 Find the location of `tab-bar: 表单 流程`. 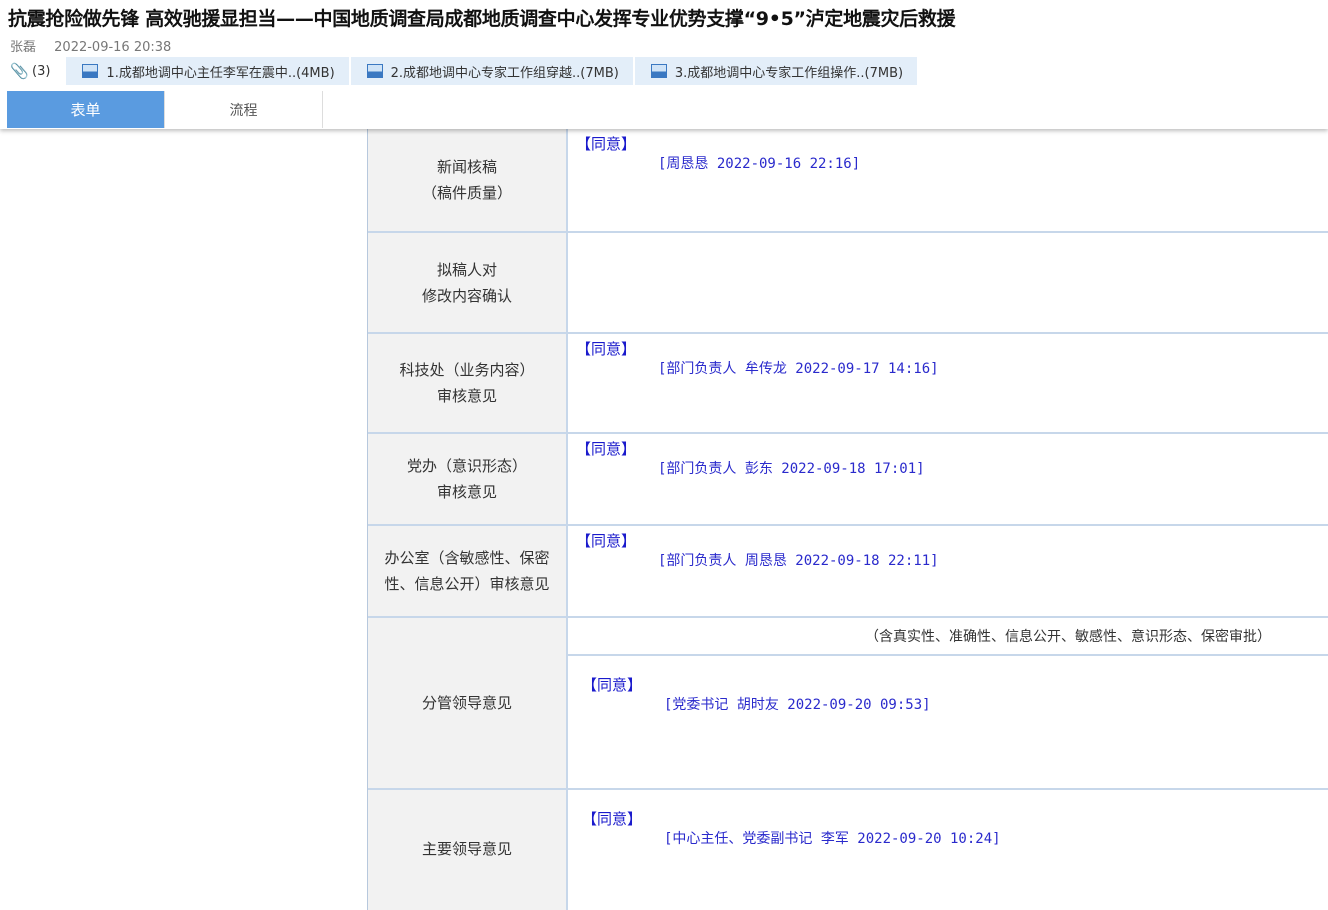

tab-bar: 表单 流程 is located at coordinates (165, 109).